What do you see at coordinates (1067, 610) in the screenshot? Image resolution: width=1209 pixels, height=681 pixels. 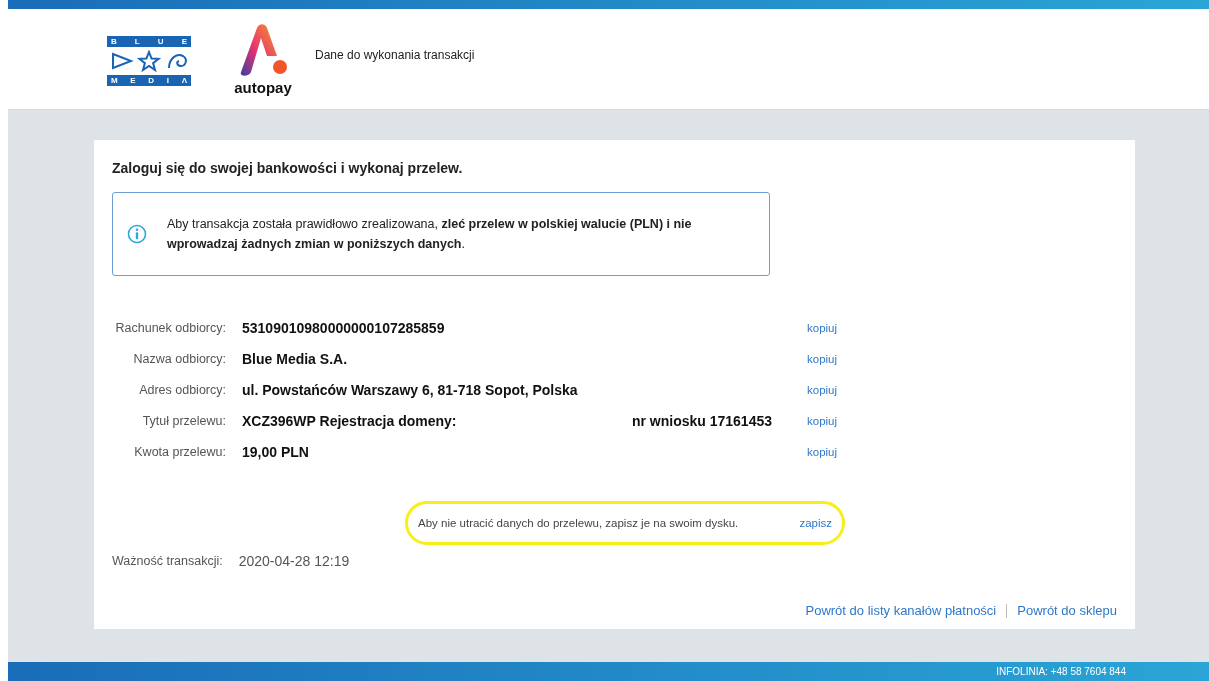 I see `back-link: Powrót do sklepu` at bounding box center [1067, 610].